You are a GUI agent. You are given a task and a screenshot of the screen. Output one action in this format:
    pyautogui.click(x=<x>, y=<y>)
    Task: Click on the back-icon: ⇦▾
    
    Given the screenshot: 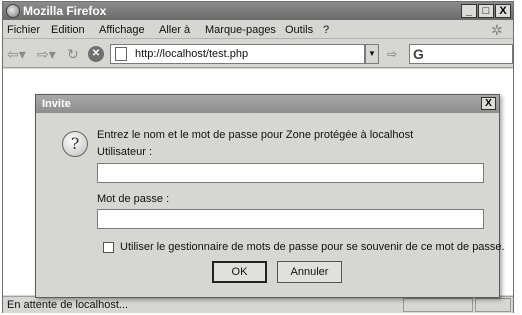 What is the action you would take?
    pyautogui.click(x=16, y=54)
    